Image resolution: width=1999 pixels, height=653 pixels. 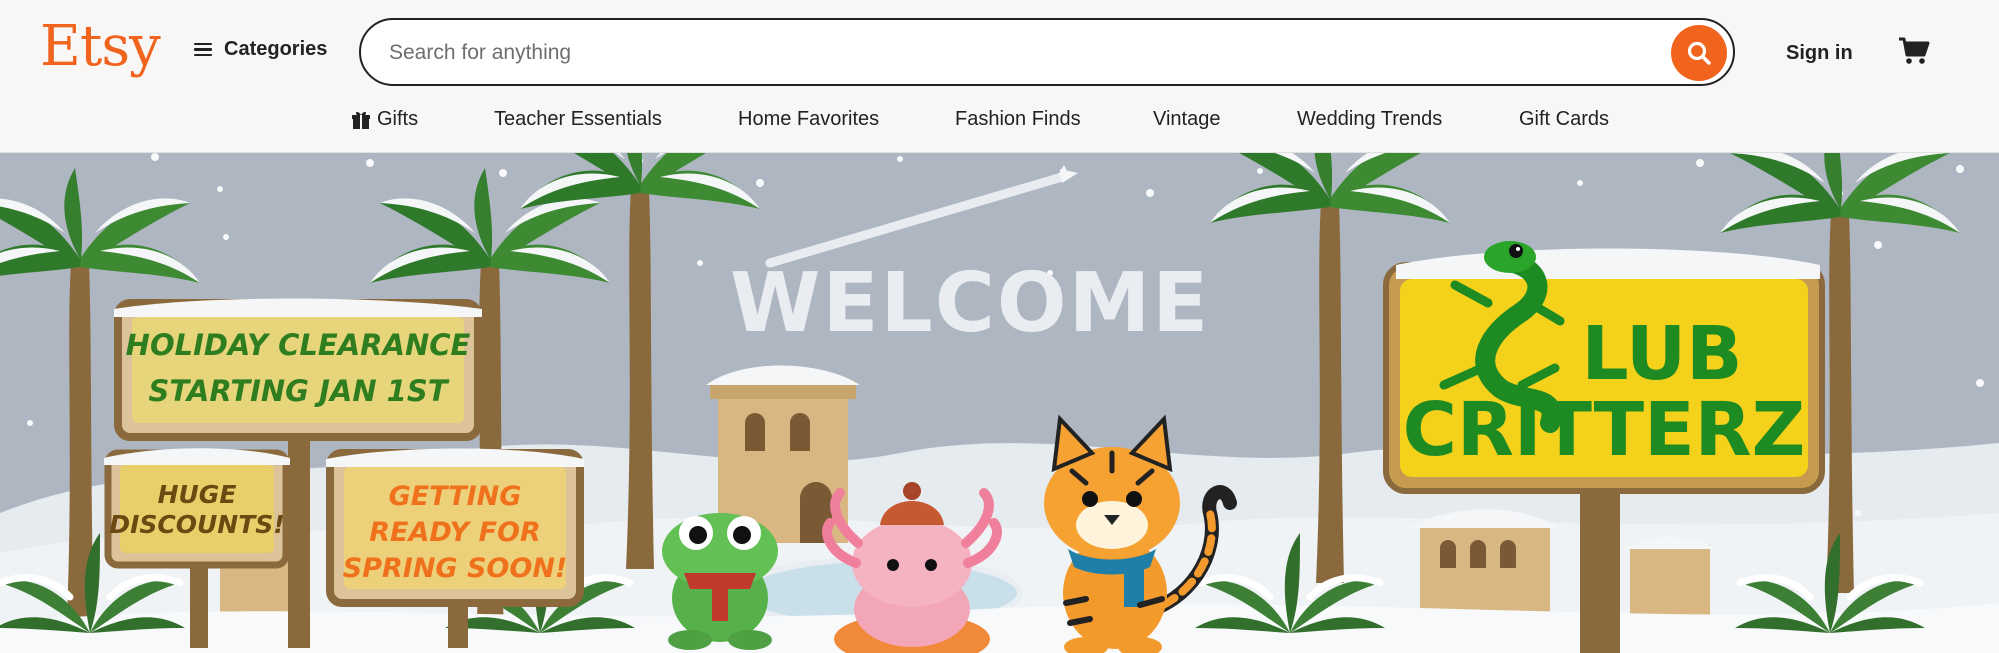 I want to click on categories-label: Categories, so click(x=276, y=49).